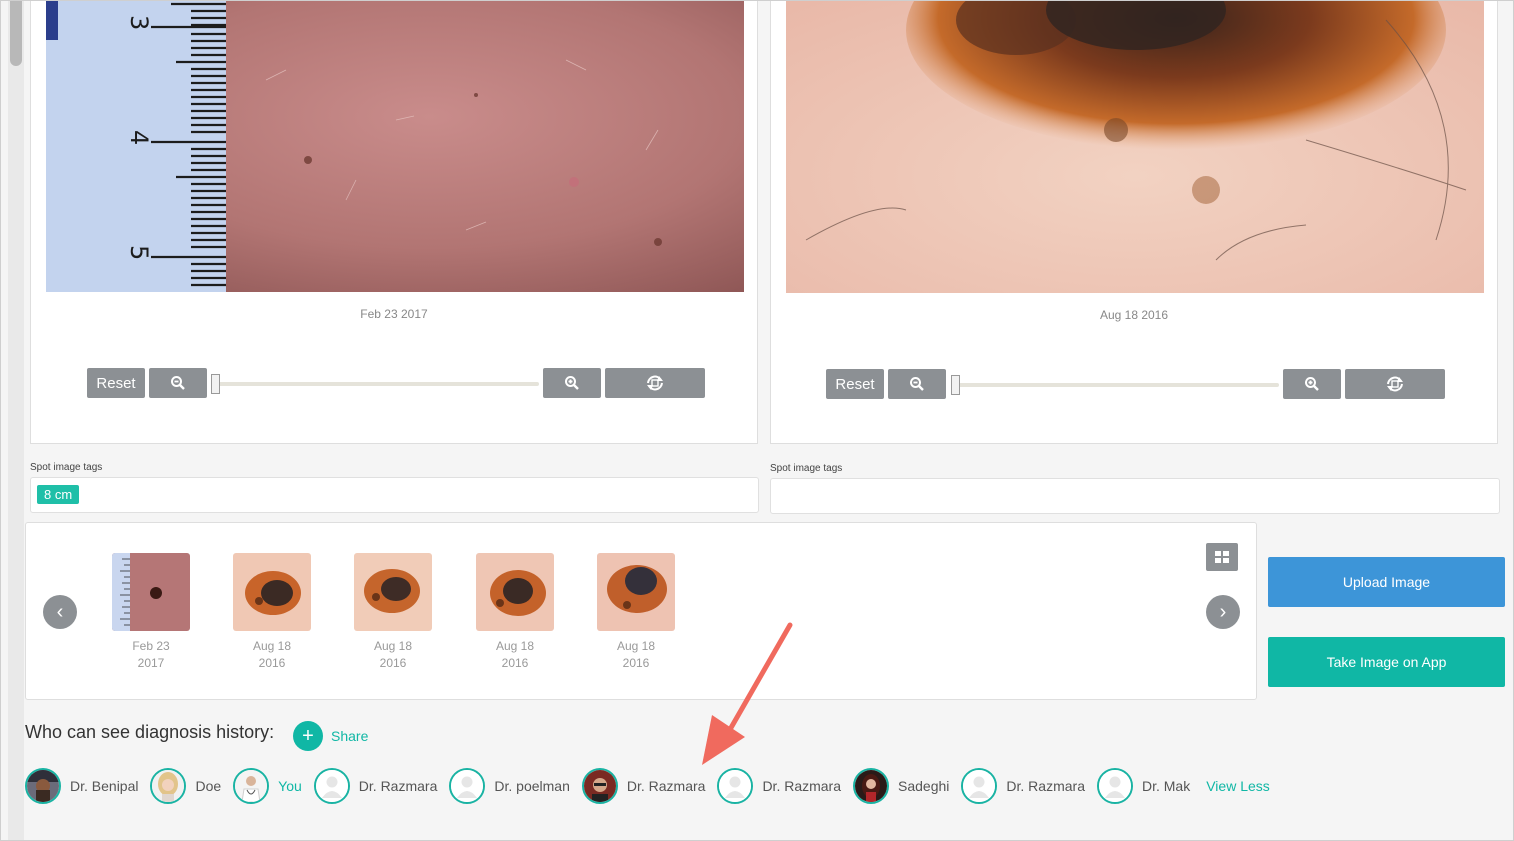 This screenshot has height=841, width=1514. What do you see at coordinates (208, 786) in the screenshot?
I see `user-name: Doe` at bounding box center [208, 786].